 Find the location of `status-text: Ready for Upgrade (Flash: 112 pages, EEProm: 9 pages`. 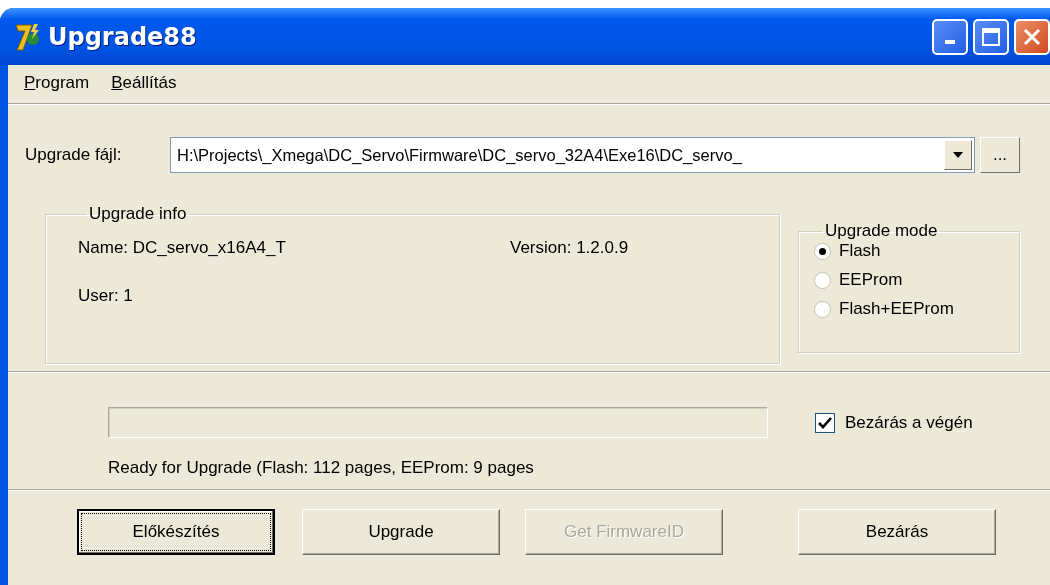

status-text: Ready for Upgrade (Flash: 112 pages, EEProm: 9 pages is located at coordinates (321, 468).